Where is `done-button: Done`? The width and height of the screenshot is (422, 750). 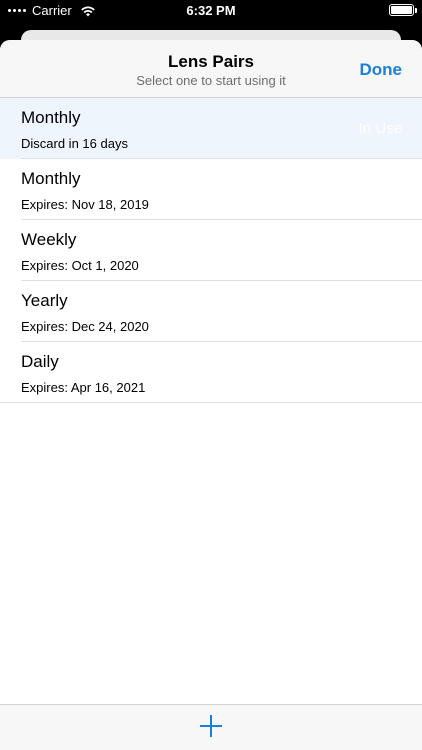
done-button: Done is located at coordinates (381, 70).